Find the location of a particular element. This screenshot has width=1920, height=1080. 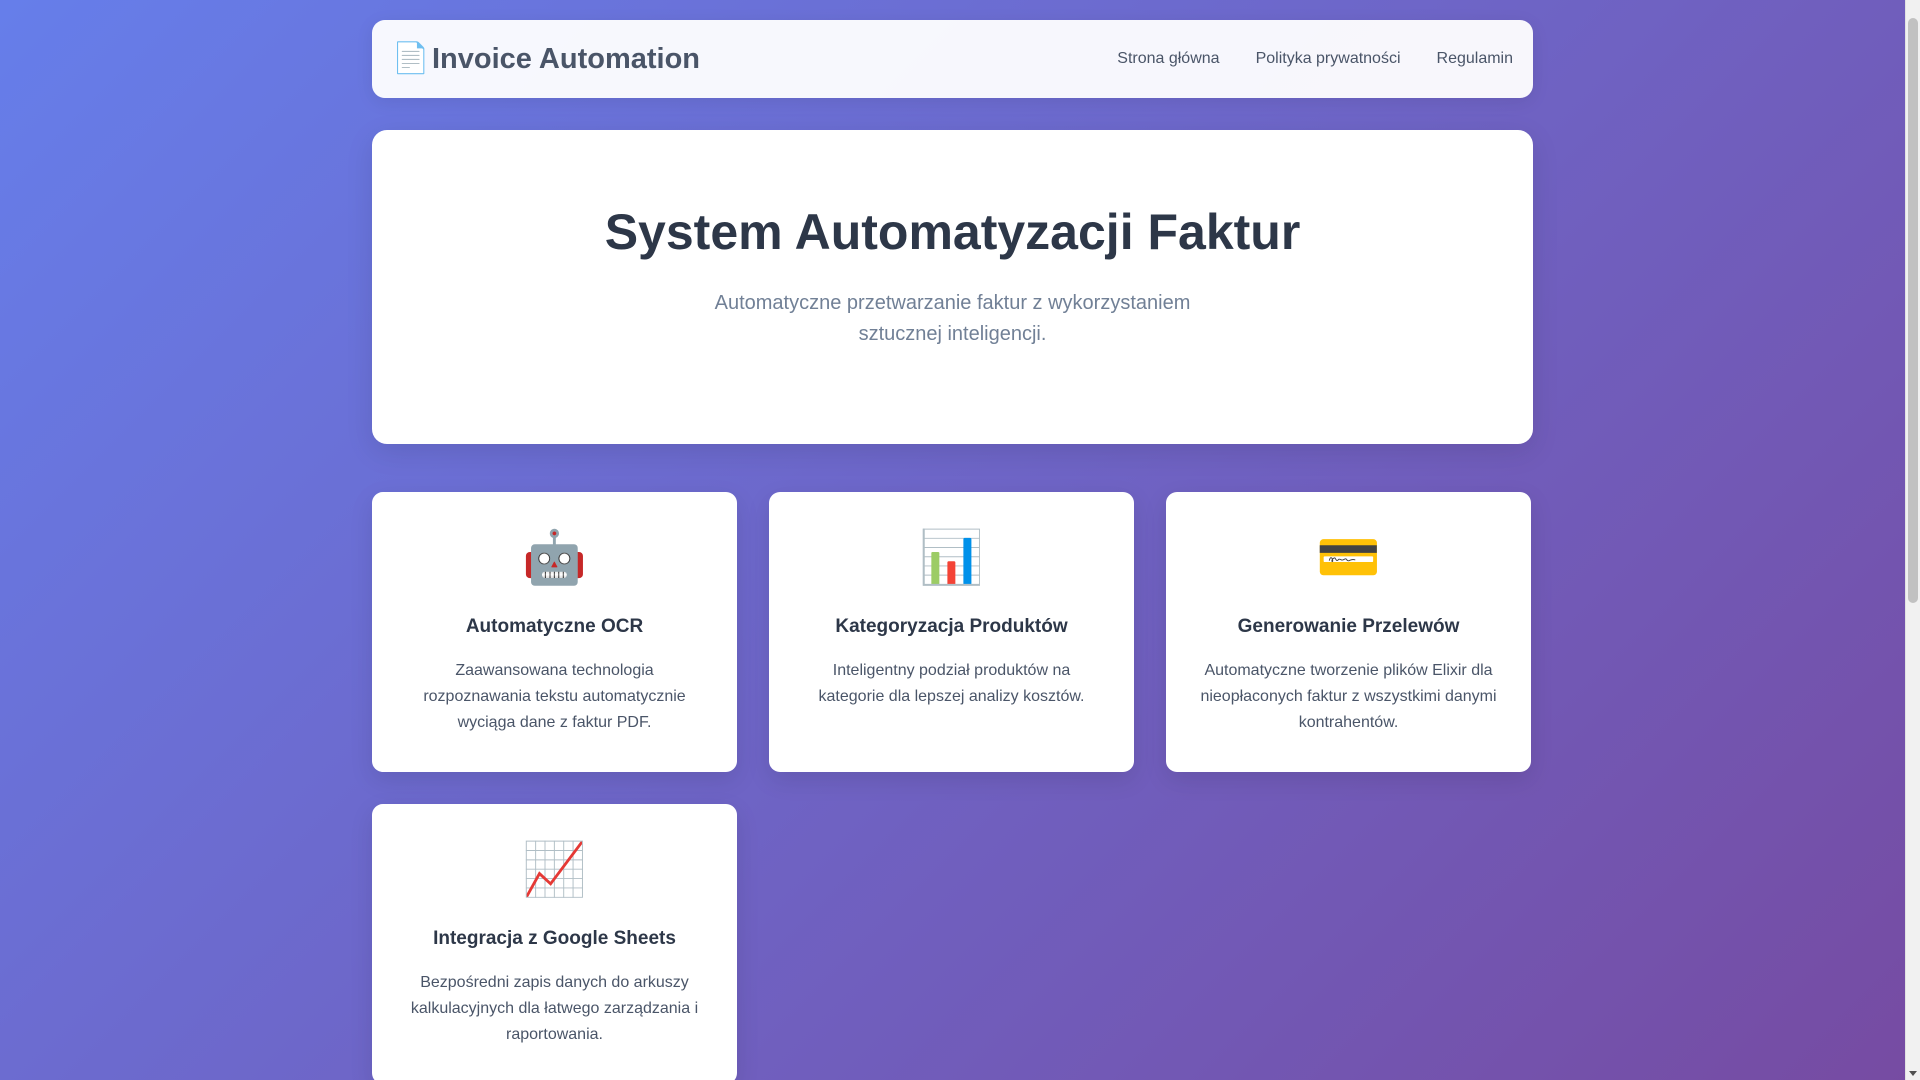

robot-icon: 🤖 is located at coordinates (554, 558).